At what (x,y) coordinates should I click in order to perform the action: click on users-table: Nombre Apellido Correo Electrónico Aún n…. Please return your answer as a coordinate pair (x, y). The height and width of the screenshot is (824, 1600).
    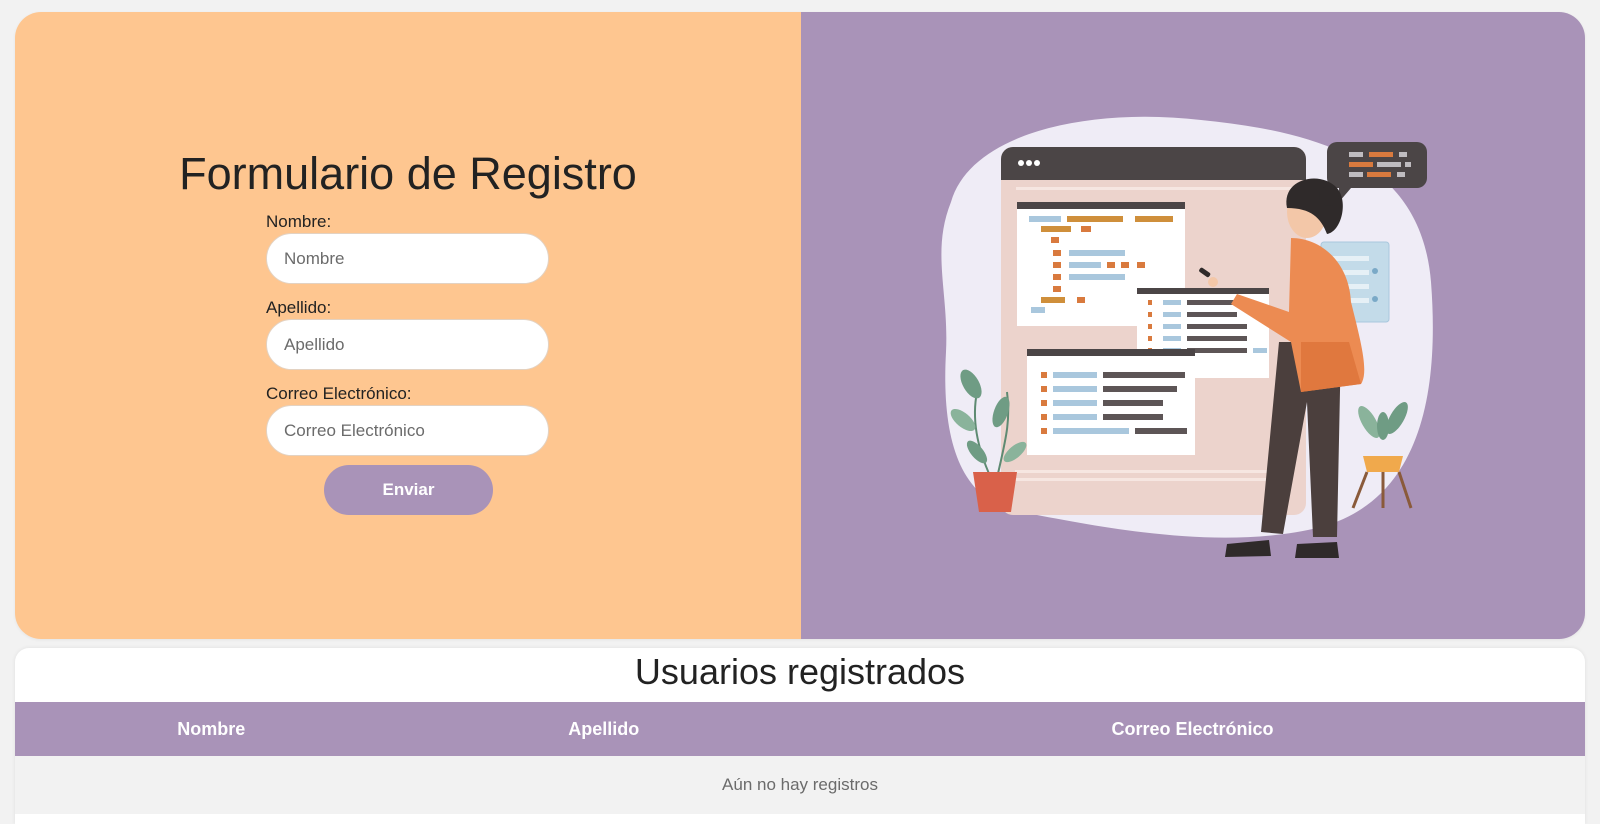
    Looking at the image, I should click on (800, 758).